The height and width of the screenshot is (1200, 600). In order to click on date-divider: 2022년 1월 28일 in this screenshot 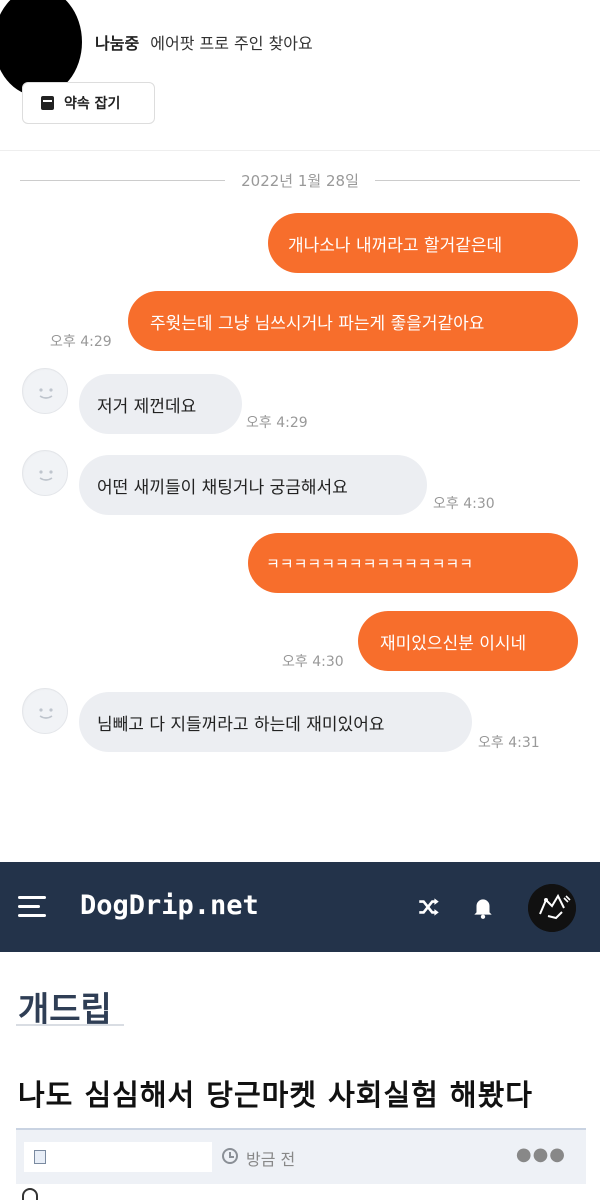, I will do `click(300, 180)`.